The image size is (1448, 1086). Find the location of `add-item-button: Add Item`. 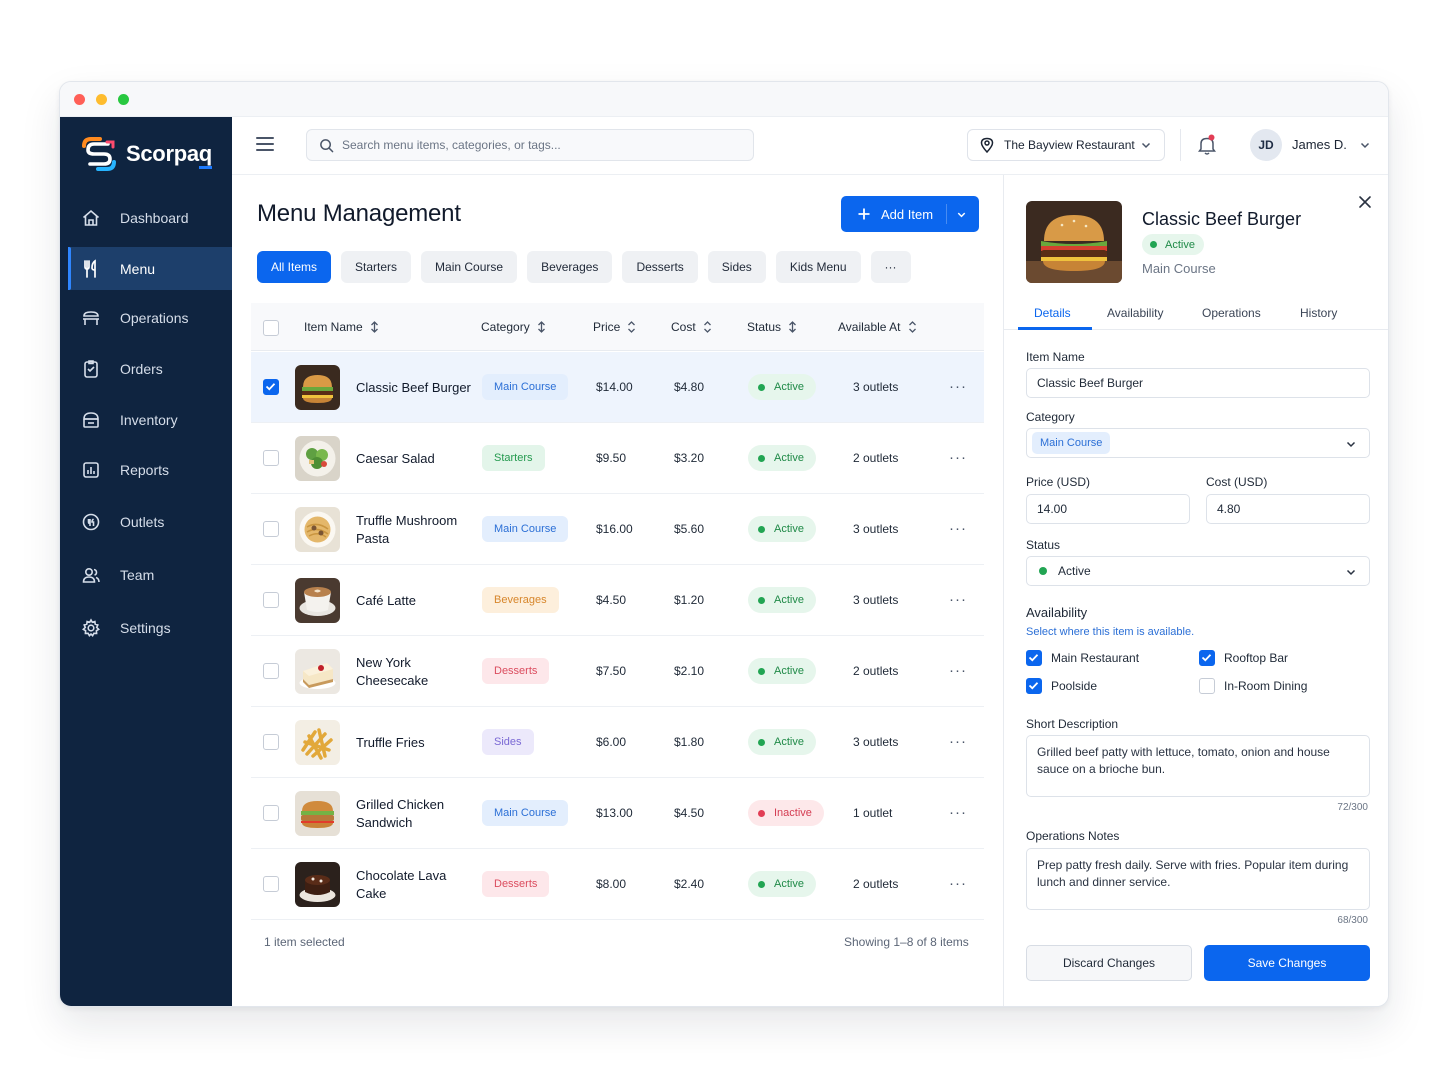

add-item-button: Add Item is located at coordinates (910, 214).